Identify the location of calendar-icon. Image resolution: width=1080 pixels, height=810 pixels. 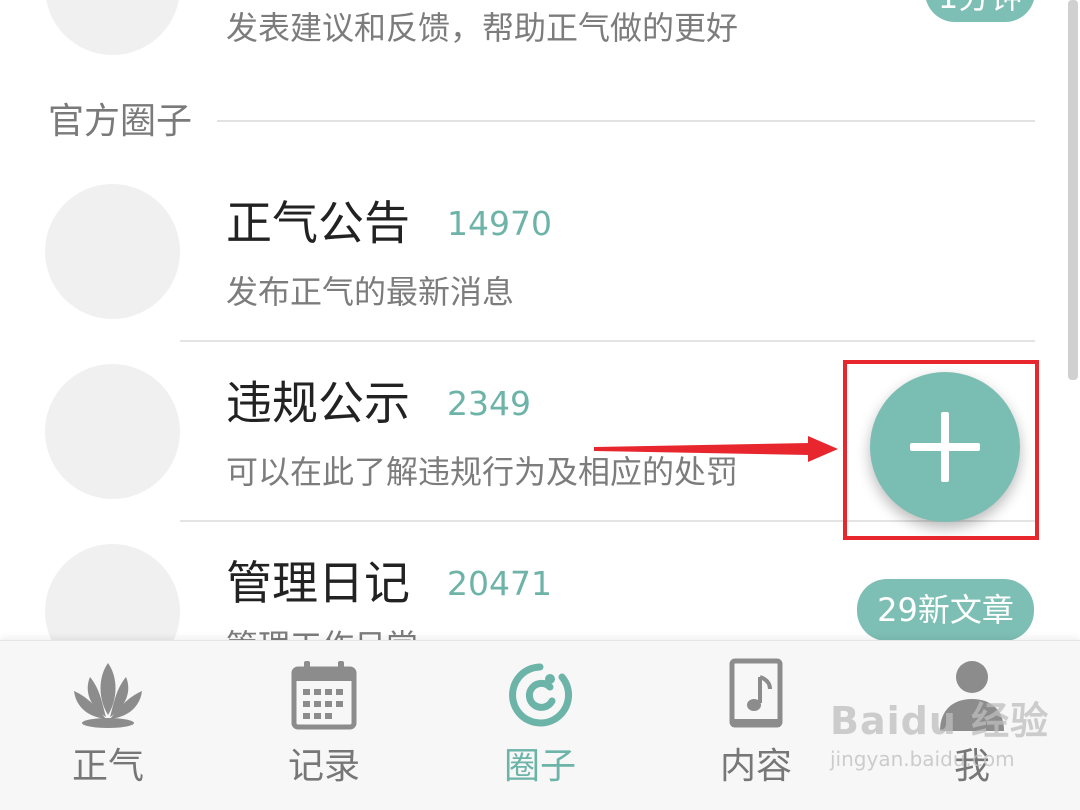
(324, 695).